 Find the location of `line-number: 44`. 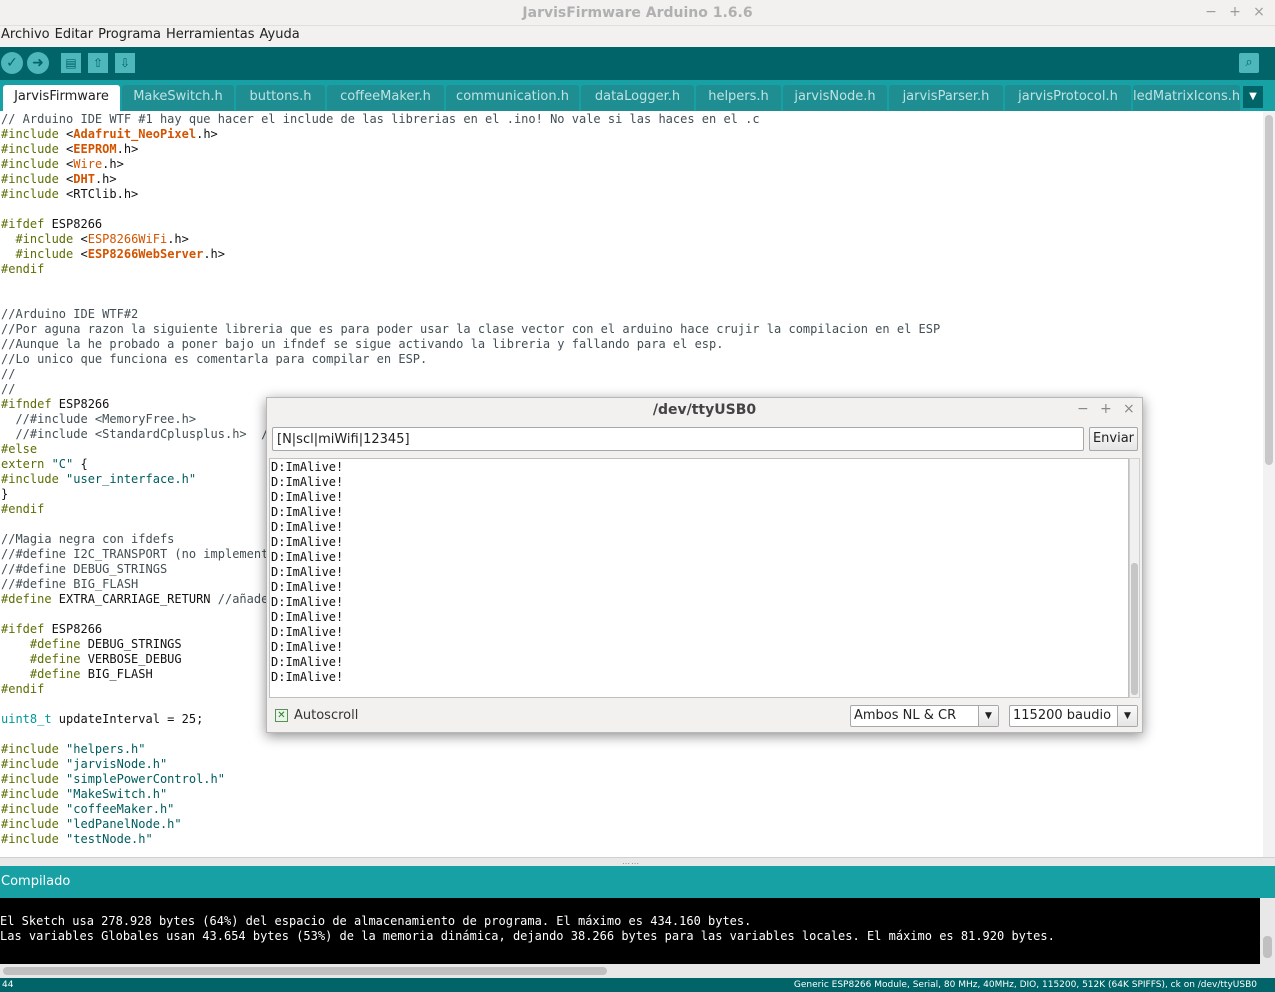

line-number: 44 is located at coordinates (8, 985).